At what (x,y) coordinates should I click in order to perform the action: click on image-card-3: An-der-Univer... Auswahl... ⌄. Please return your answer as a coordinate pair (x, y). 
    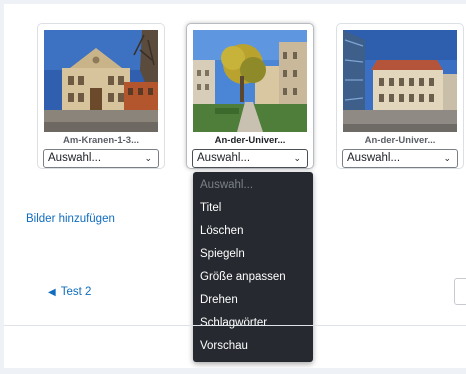
    Looking at the image, I should click on (400, 96).